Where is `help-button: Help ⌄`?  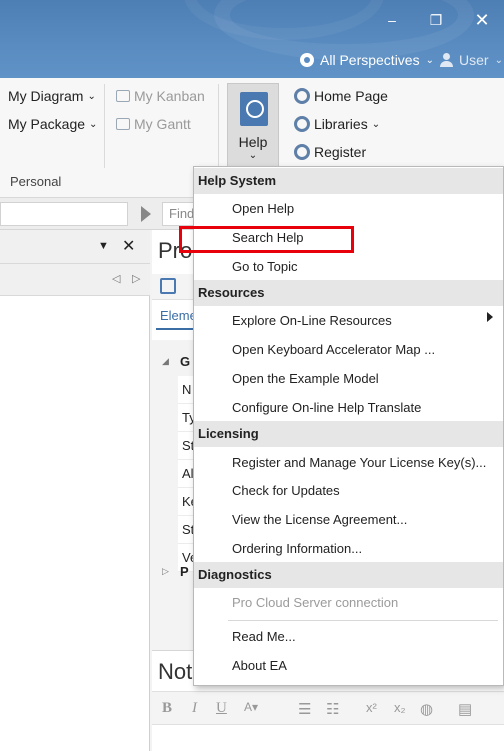
help-button: Help ⌄ is located at coordinates (253, 125).